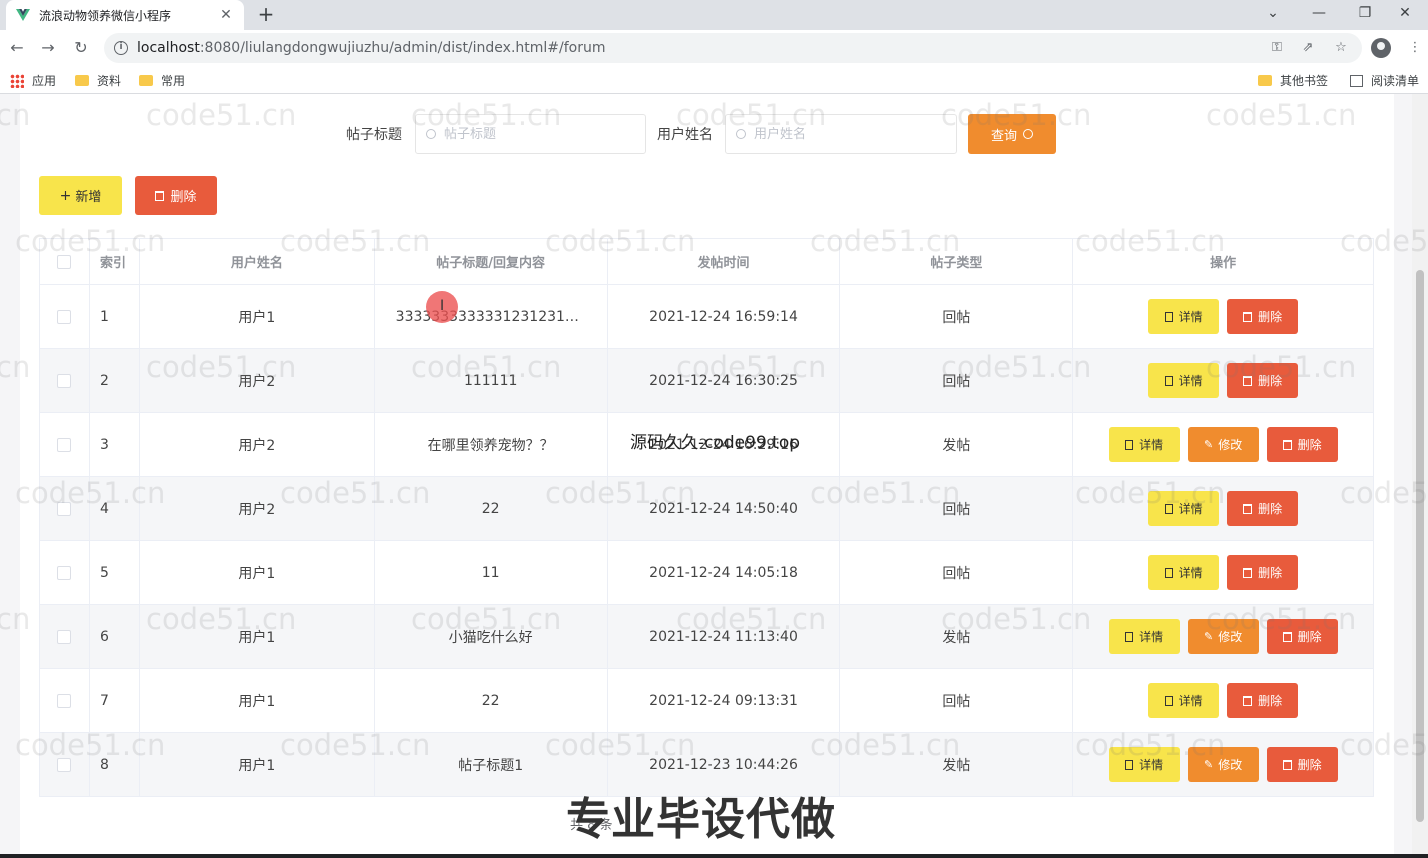 The height and width of the screenshot is (858, 1428). I want to click on close-tab-icon: ✕, so click(226, 15).